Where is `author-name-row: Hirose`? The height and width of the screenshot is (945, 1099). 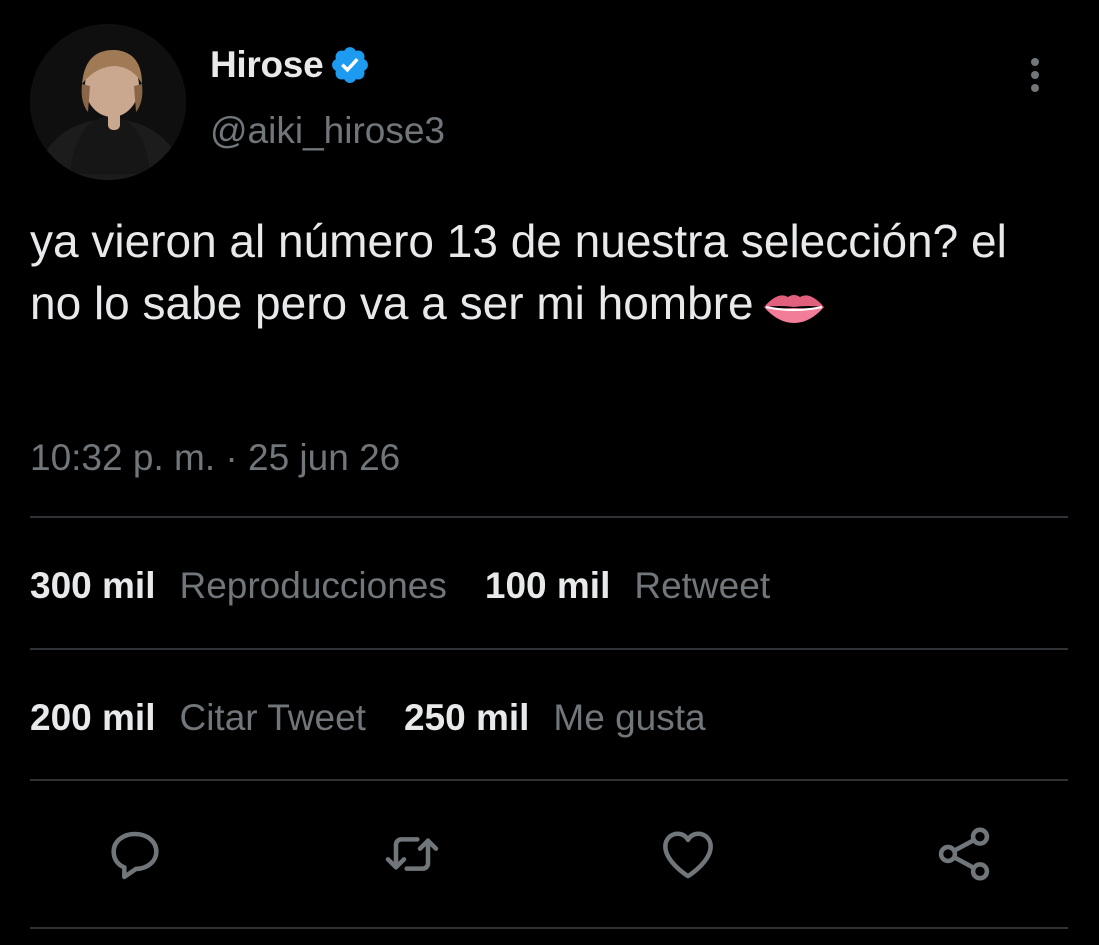 author-name-row: Hirose is located at coordinates (290, 65).